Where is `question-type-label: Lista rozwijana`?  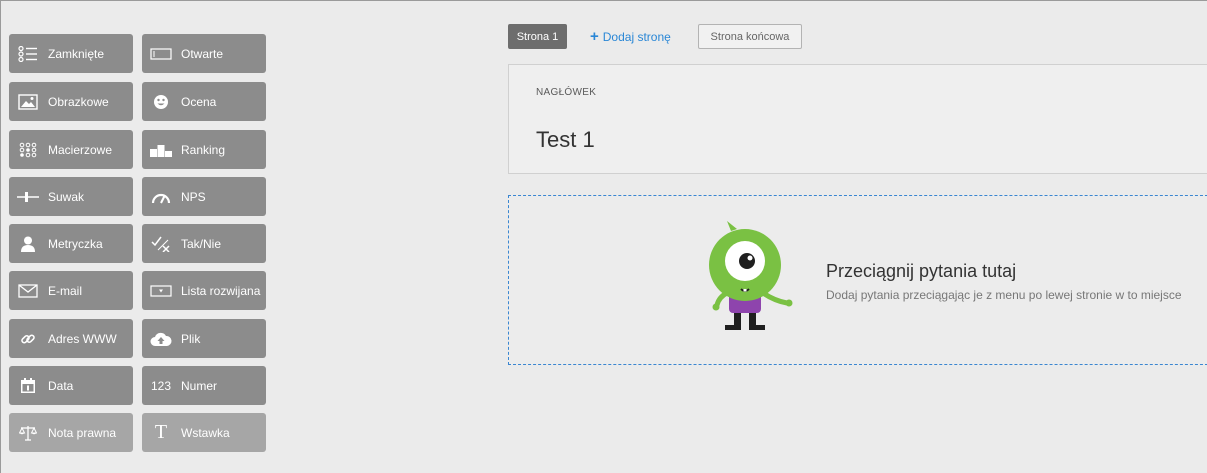 question-type-label: Lista rozwijana is located at coordinates (221, 290).